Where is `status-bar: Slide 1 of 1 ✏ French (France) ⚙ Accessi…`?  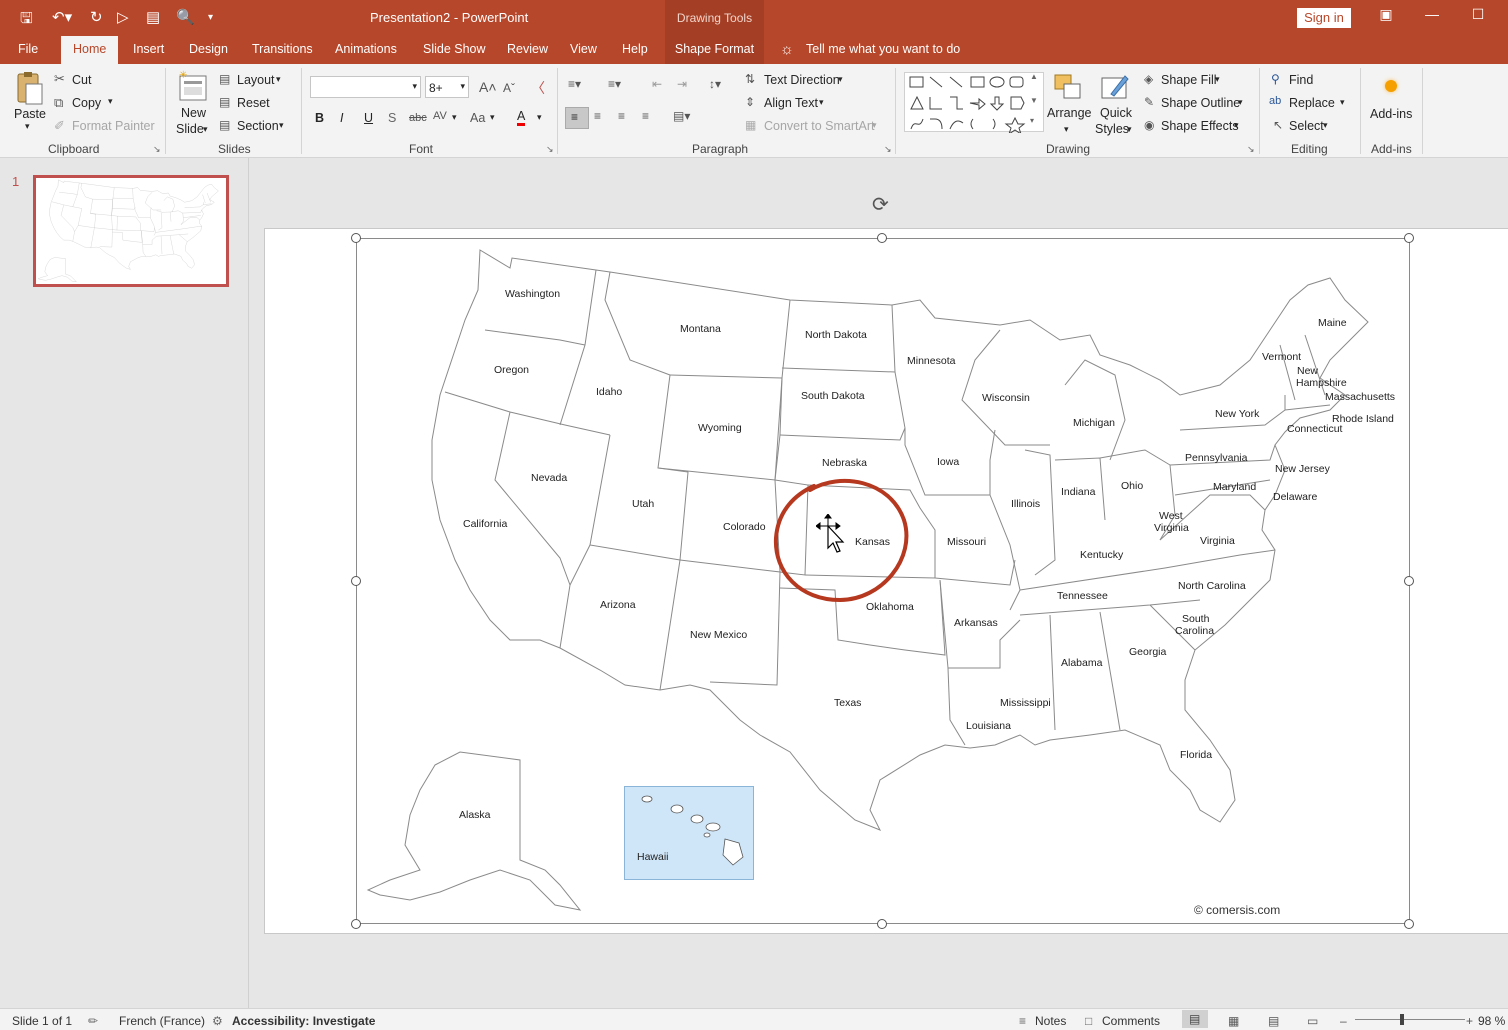 status-bar: Slide 1 of 1 ✏ French (France) ⚙ Accessi… is located at coordinates (754, 1019).